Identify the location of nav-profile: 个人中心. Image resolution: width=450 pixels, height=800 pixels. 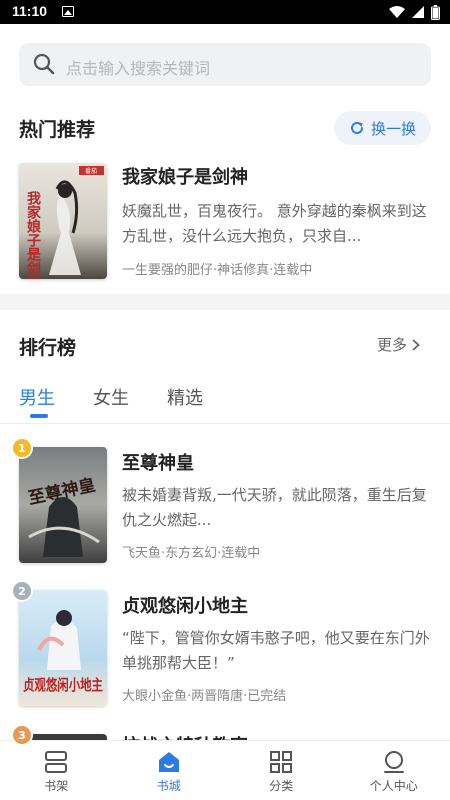
(394, 770).